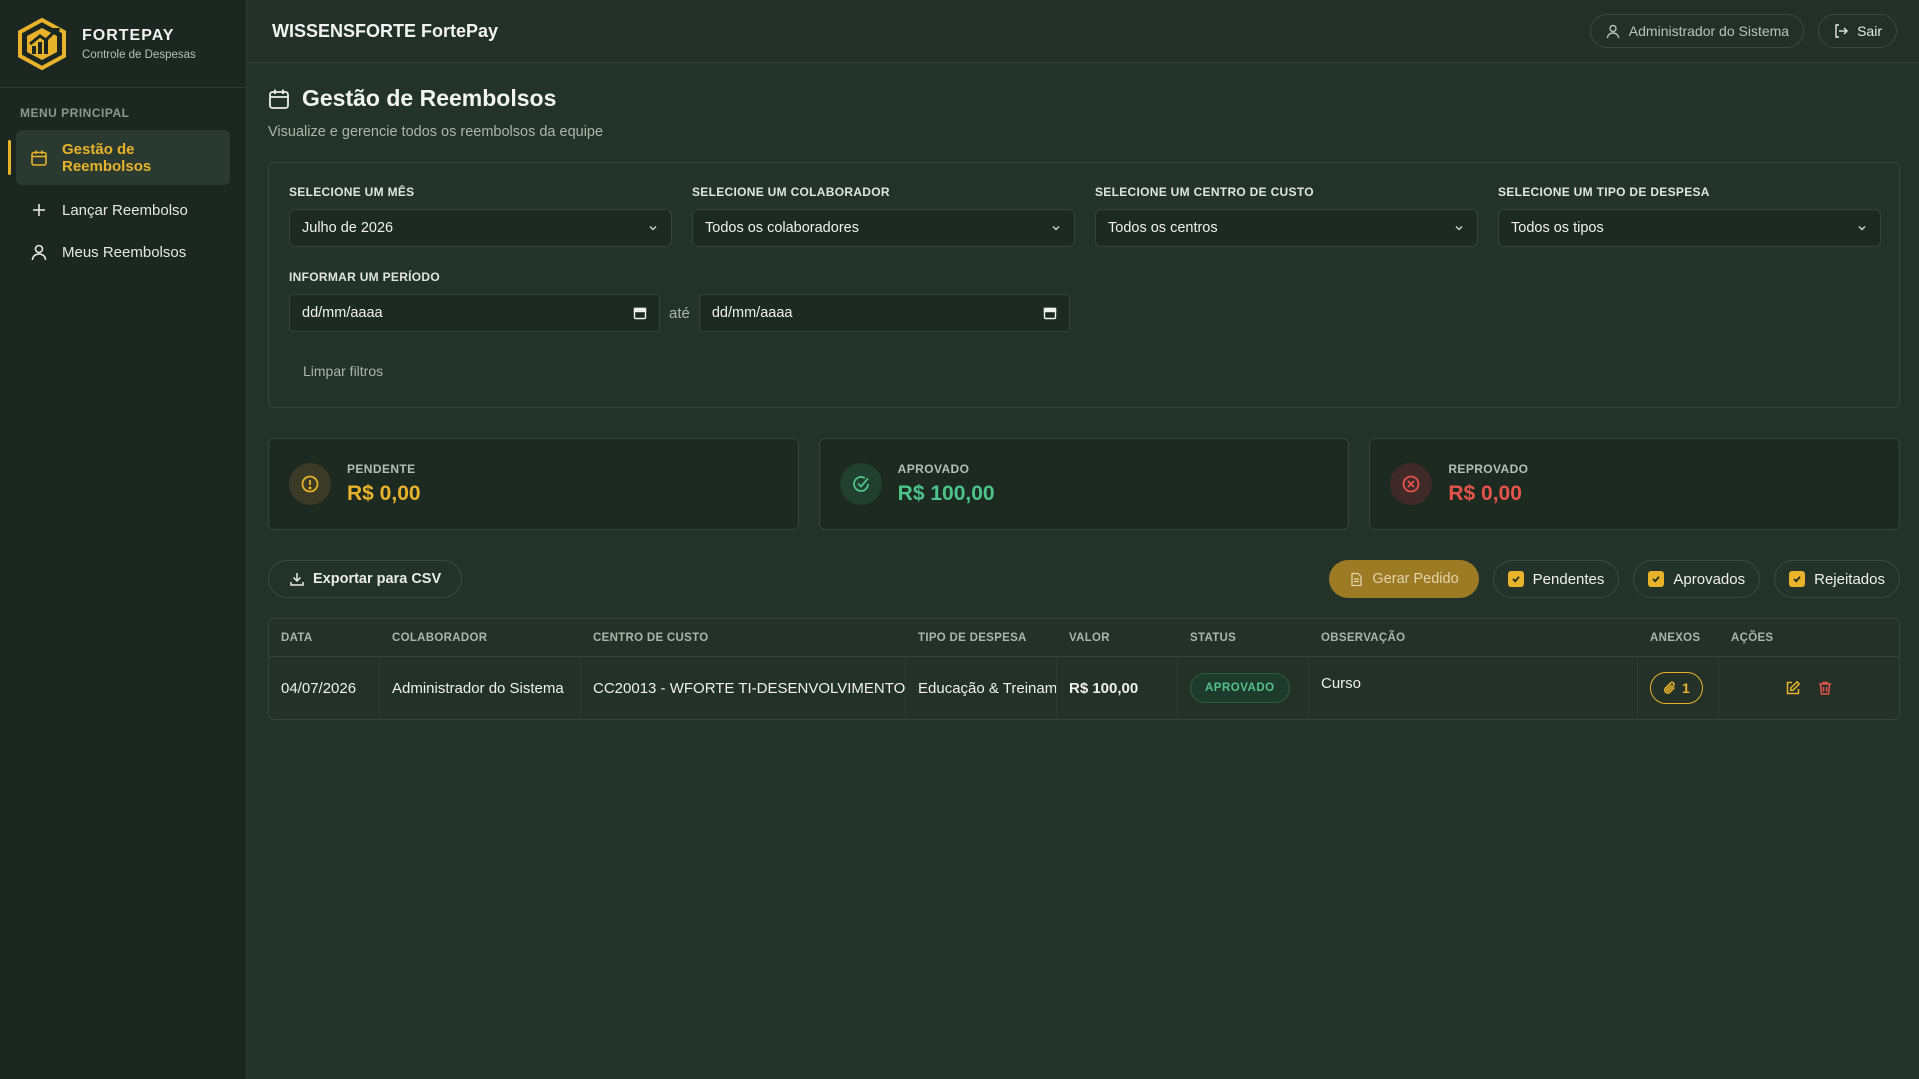 The width and height of the screenshot is (1919, 1079). Describe the element at coordinates (1286, 228) in the screenshot. I see `cost-center-select: Todos os centros` at that location.